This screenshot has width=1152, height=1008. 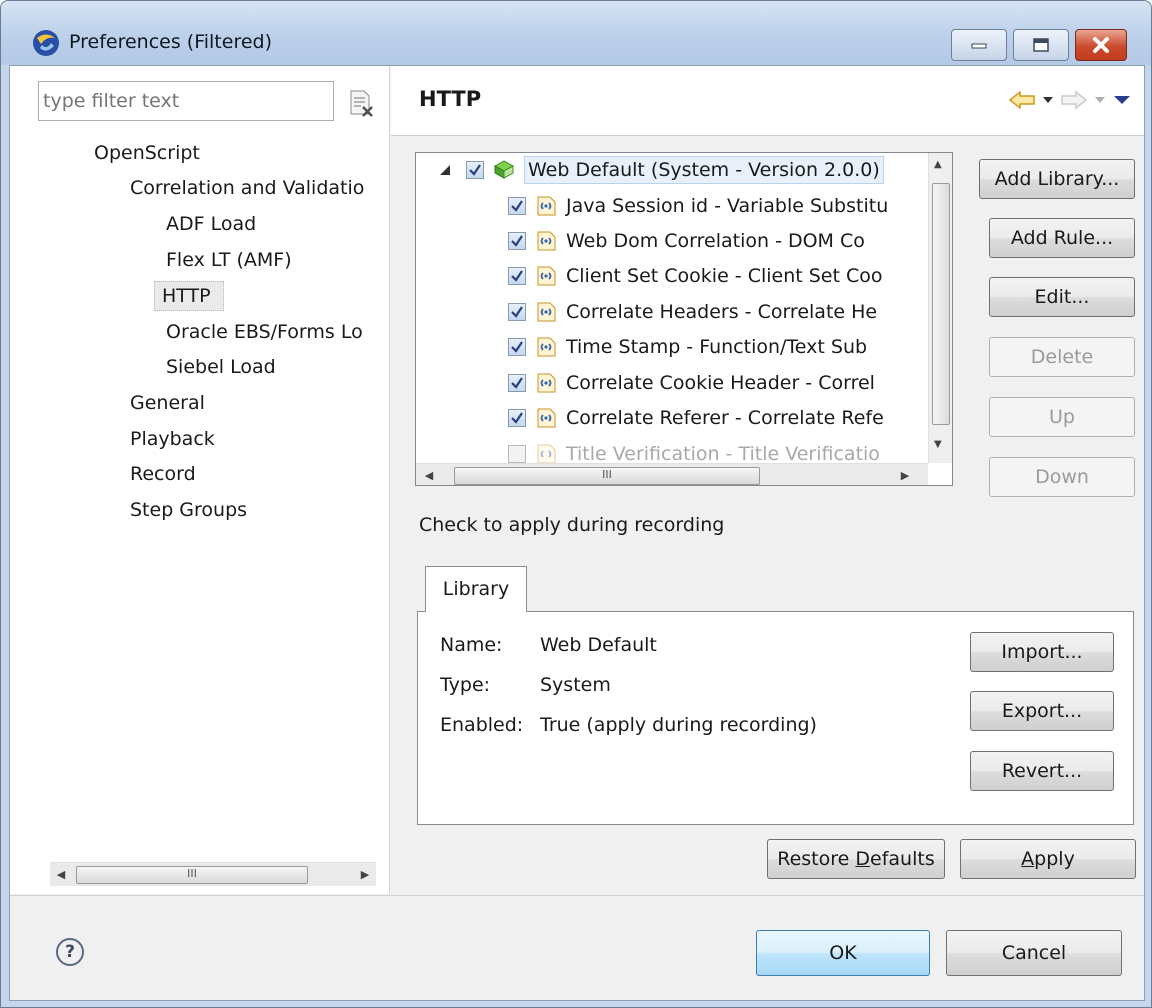 I want to click on minimize-icon, so click(x=979, y=46).